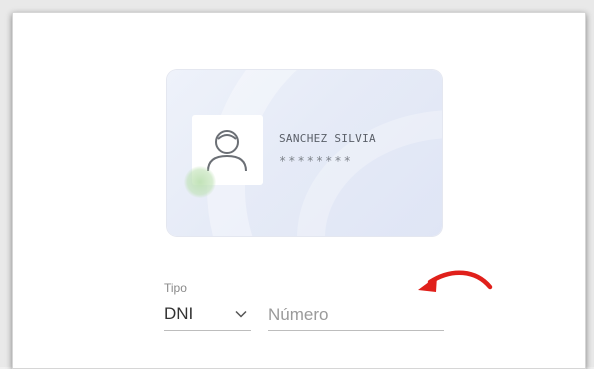 The height and width of the screenshot is (369, 594). Describe the element at coordinates (241, 314) in the screenshot. I see `chevron-down-icon` at that location.